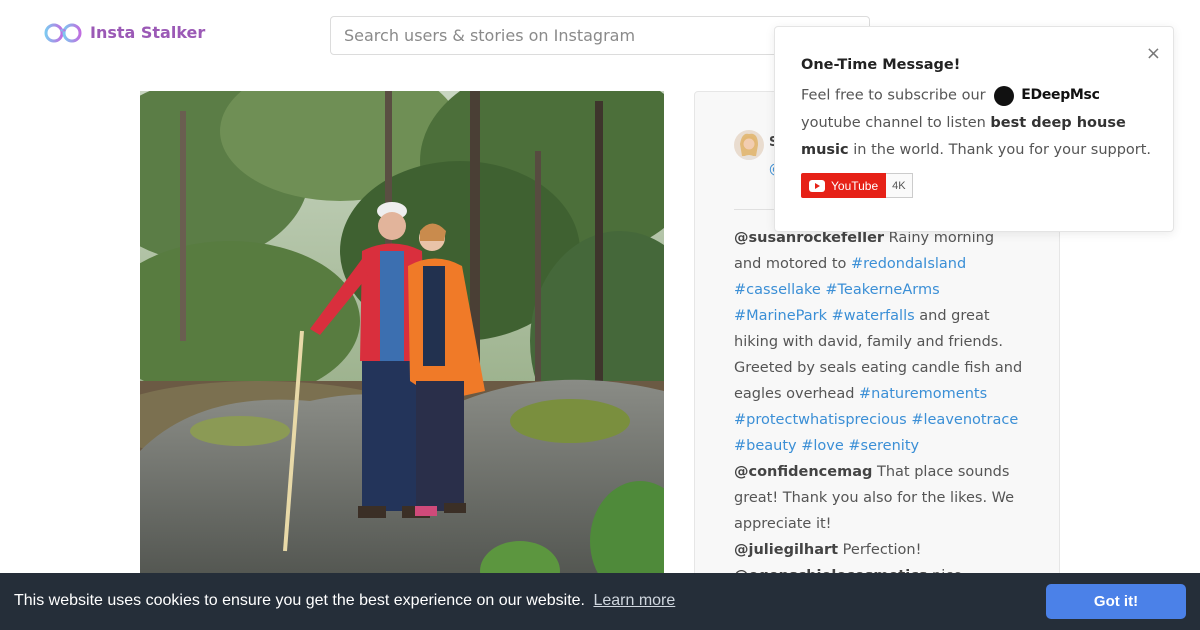 This screenshot has width=1200, height=630. Describe the element at coordinates (820, 420) in the screenshot. I see `hashtag-link: #protectwhatisprecious` at that location.